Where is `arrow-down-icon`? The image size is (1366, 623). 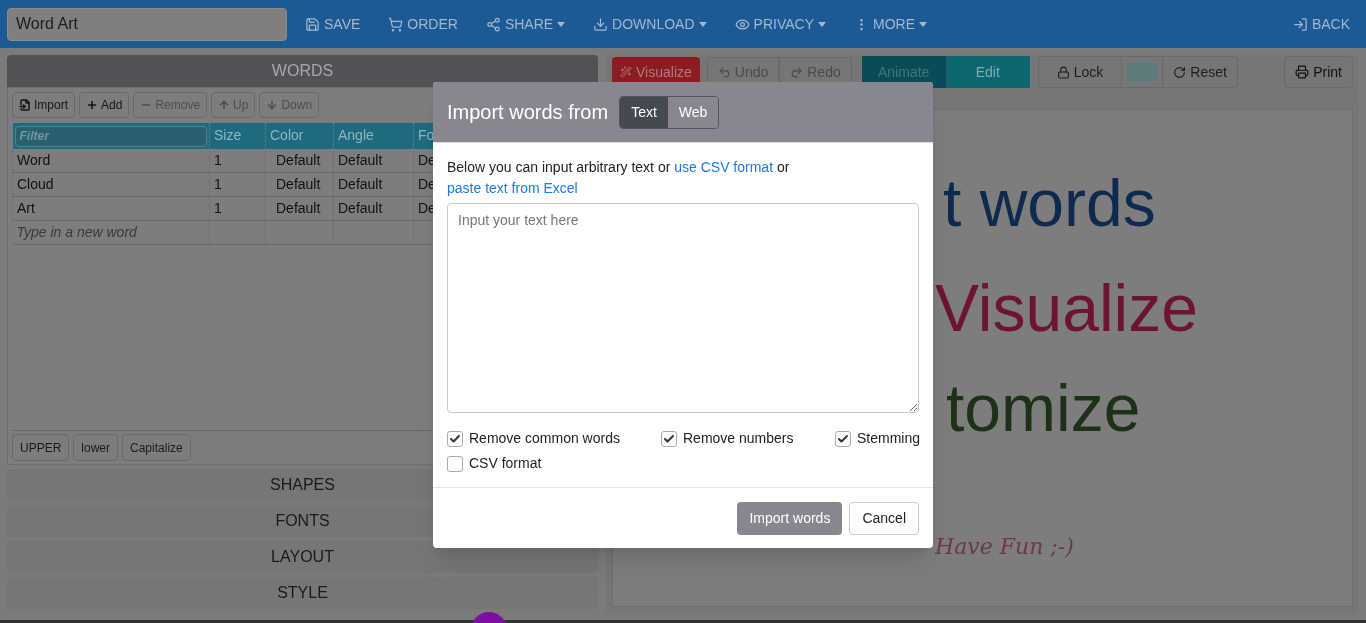 arrow-down-icon is located at coordinates (272, 105).